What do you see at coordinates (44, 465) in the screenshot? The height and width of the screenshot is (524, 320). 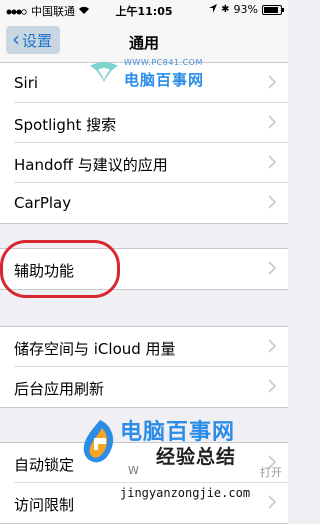 I see `row-label: 自动锁定` at bounding box center [44, 465].